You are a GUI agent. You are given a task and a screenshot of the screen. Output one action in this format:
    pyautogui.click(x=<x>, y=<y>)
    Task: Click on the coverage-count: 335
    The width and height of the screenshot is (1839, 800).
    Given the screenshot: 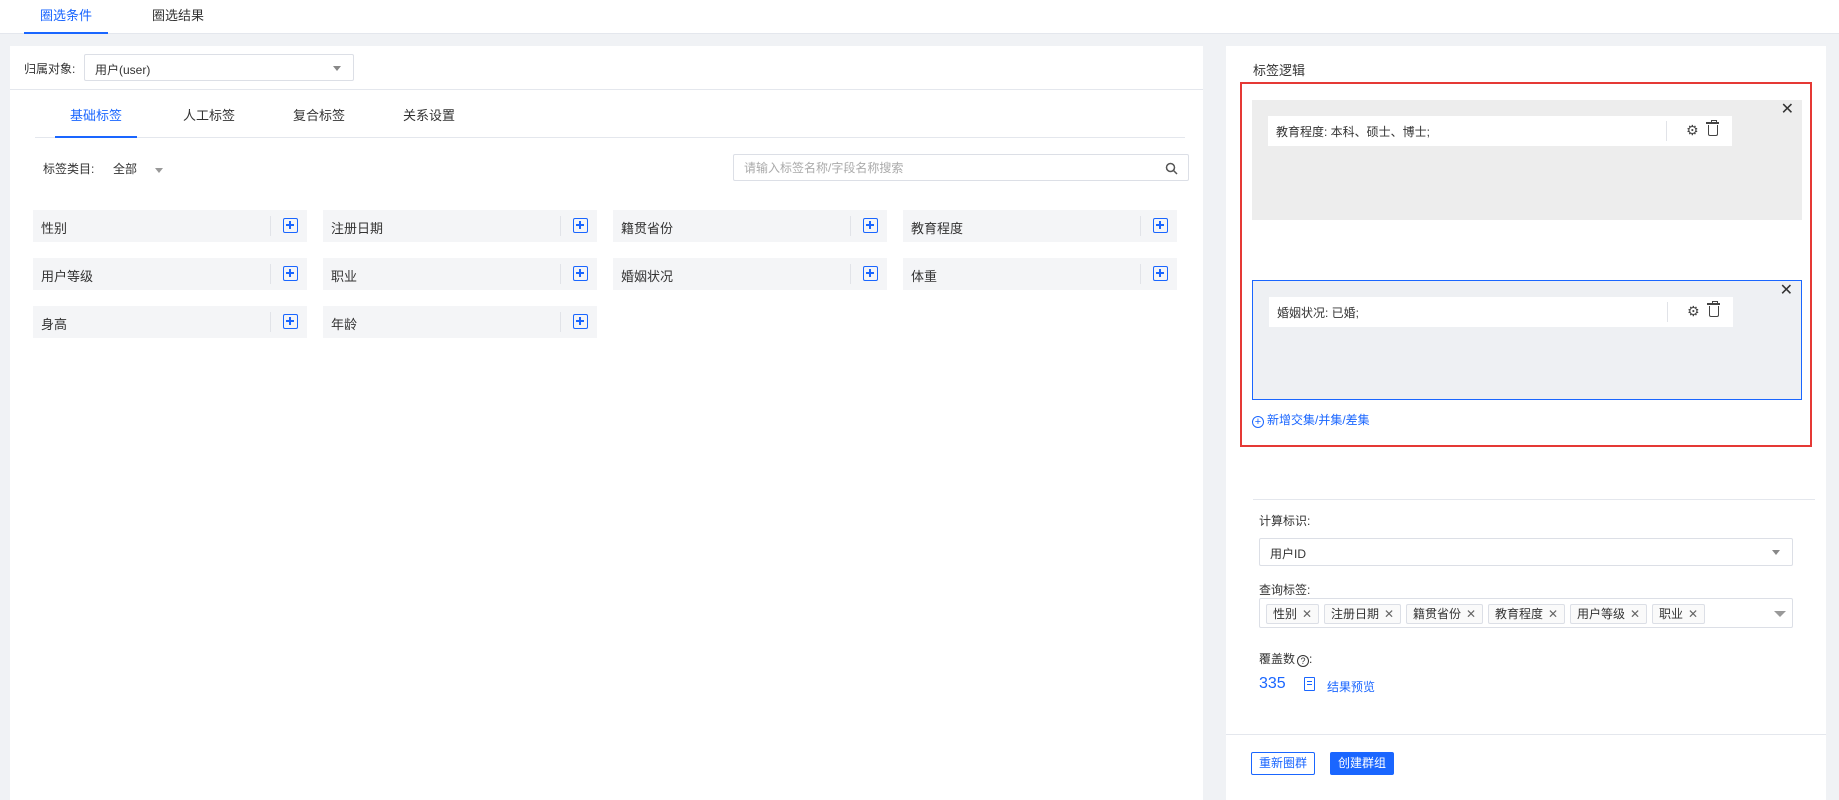 What is the action you would take?
    pyautogui.click(x=1272, y=683)
    